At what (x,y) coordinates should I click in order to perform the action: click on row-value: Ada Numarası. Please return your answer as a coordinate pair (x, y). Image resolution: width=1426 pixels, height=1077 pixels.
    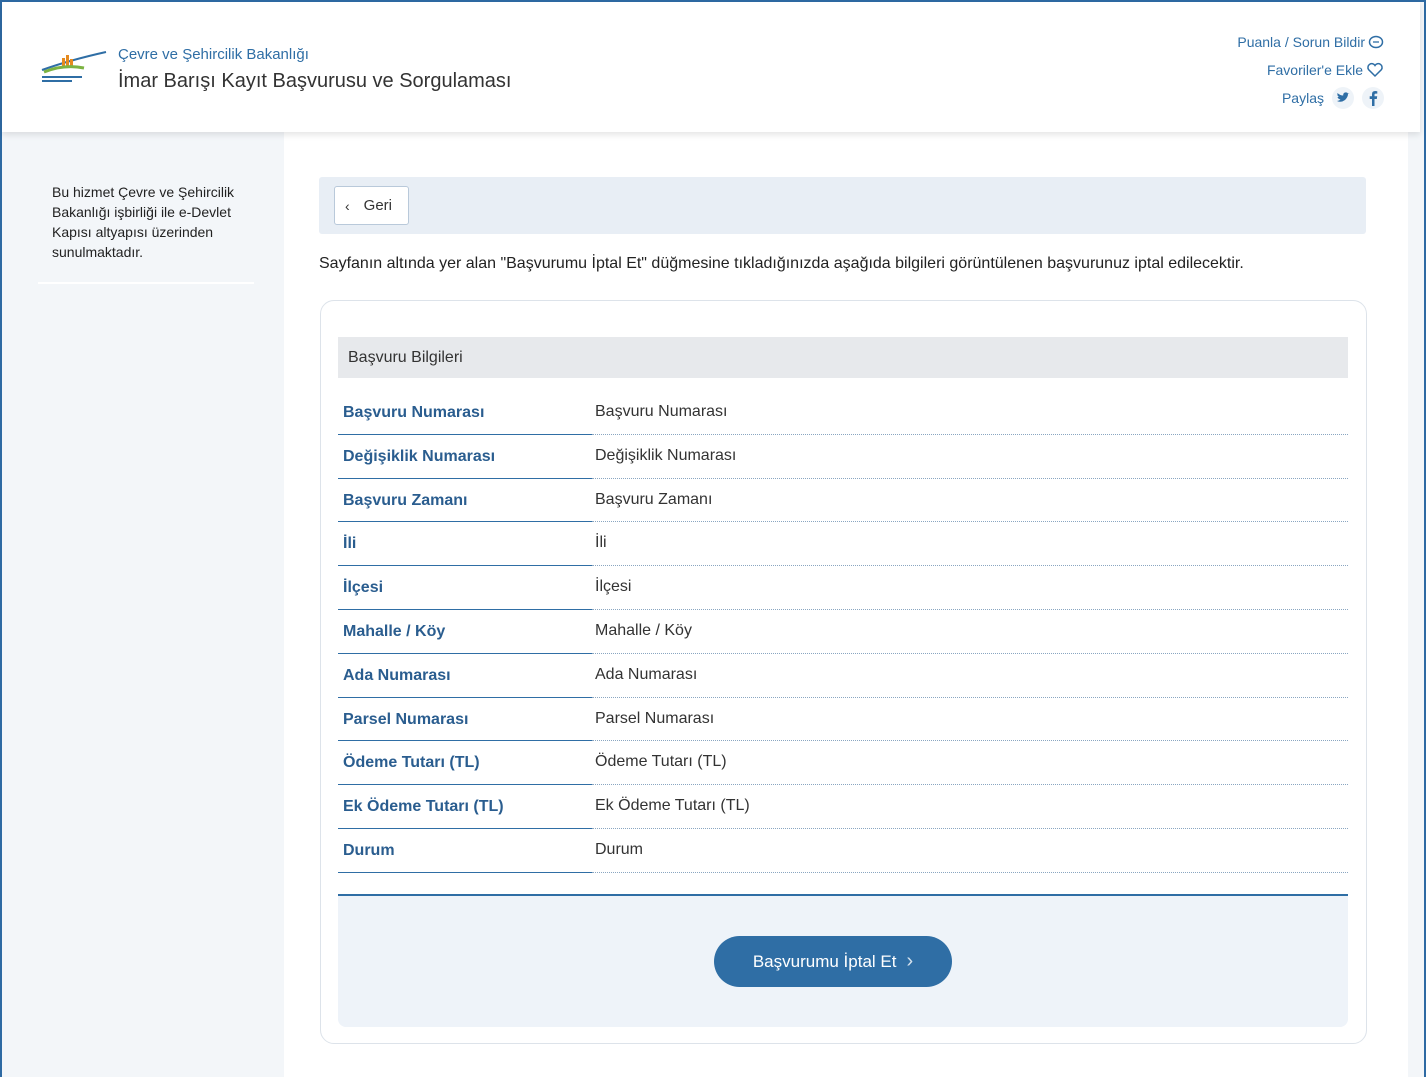
    Looking at the image, I should click on (970, 676).